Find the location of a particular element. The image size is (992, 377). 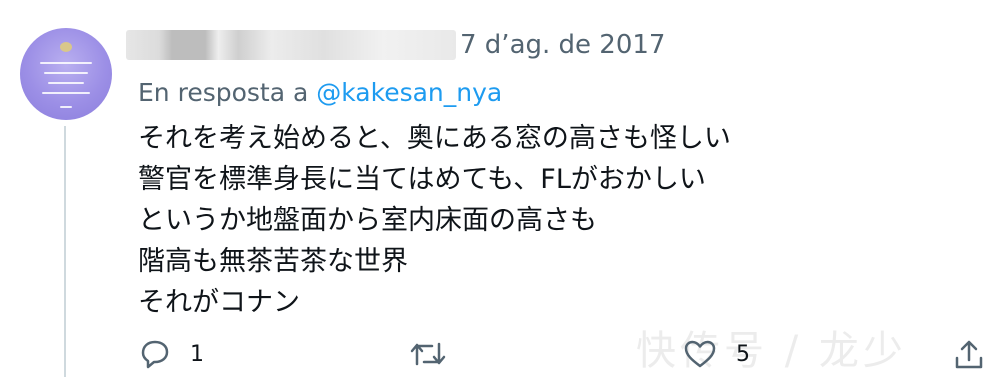

tweet-line: それがコナン is located at coordinates (219, 302).